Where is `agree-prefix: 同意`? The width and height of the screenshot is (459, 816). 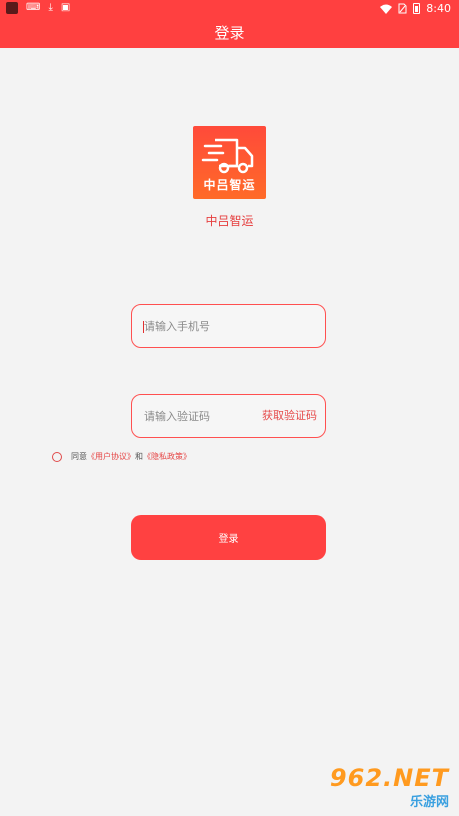 agree-prefix: 同意 is located at coordinates (79, 456).